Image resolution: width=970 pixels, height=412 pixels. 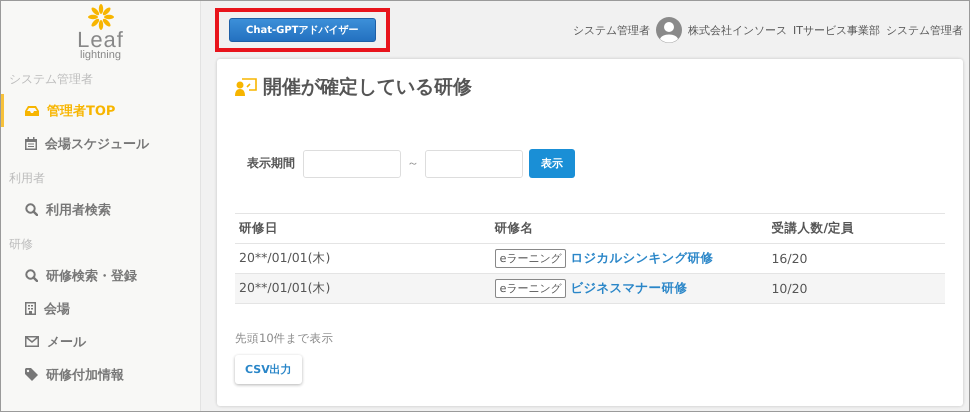 What do you see at coordinates (31, 143) in the screenshot?
I see `calendar-icon` at bounding box center [31, 143].